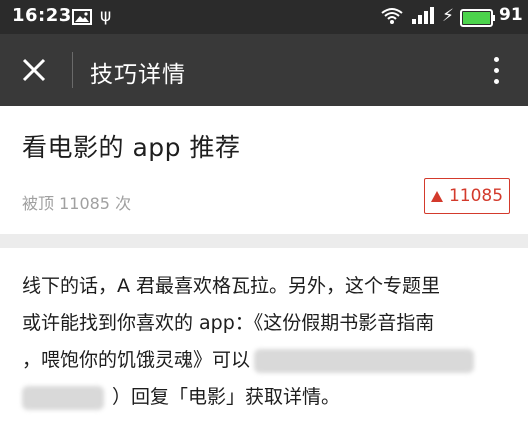 The width and height of the screenshot is (528, 421). Describe the element at coordinates (392, 18) in the screenshot. I see `wifi-icon` at that location.